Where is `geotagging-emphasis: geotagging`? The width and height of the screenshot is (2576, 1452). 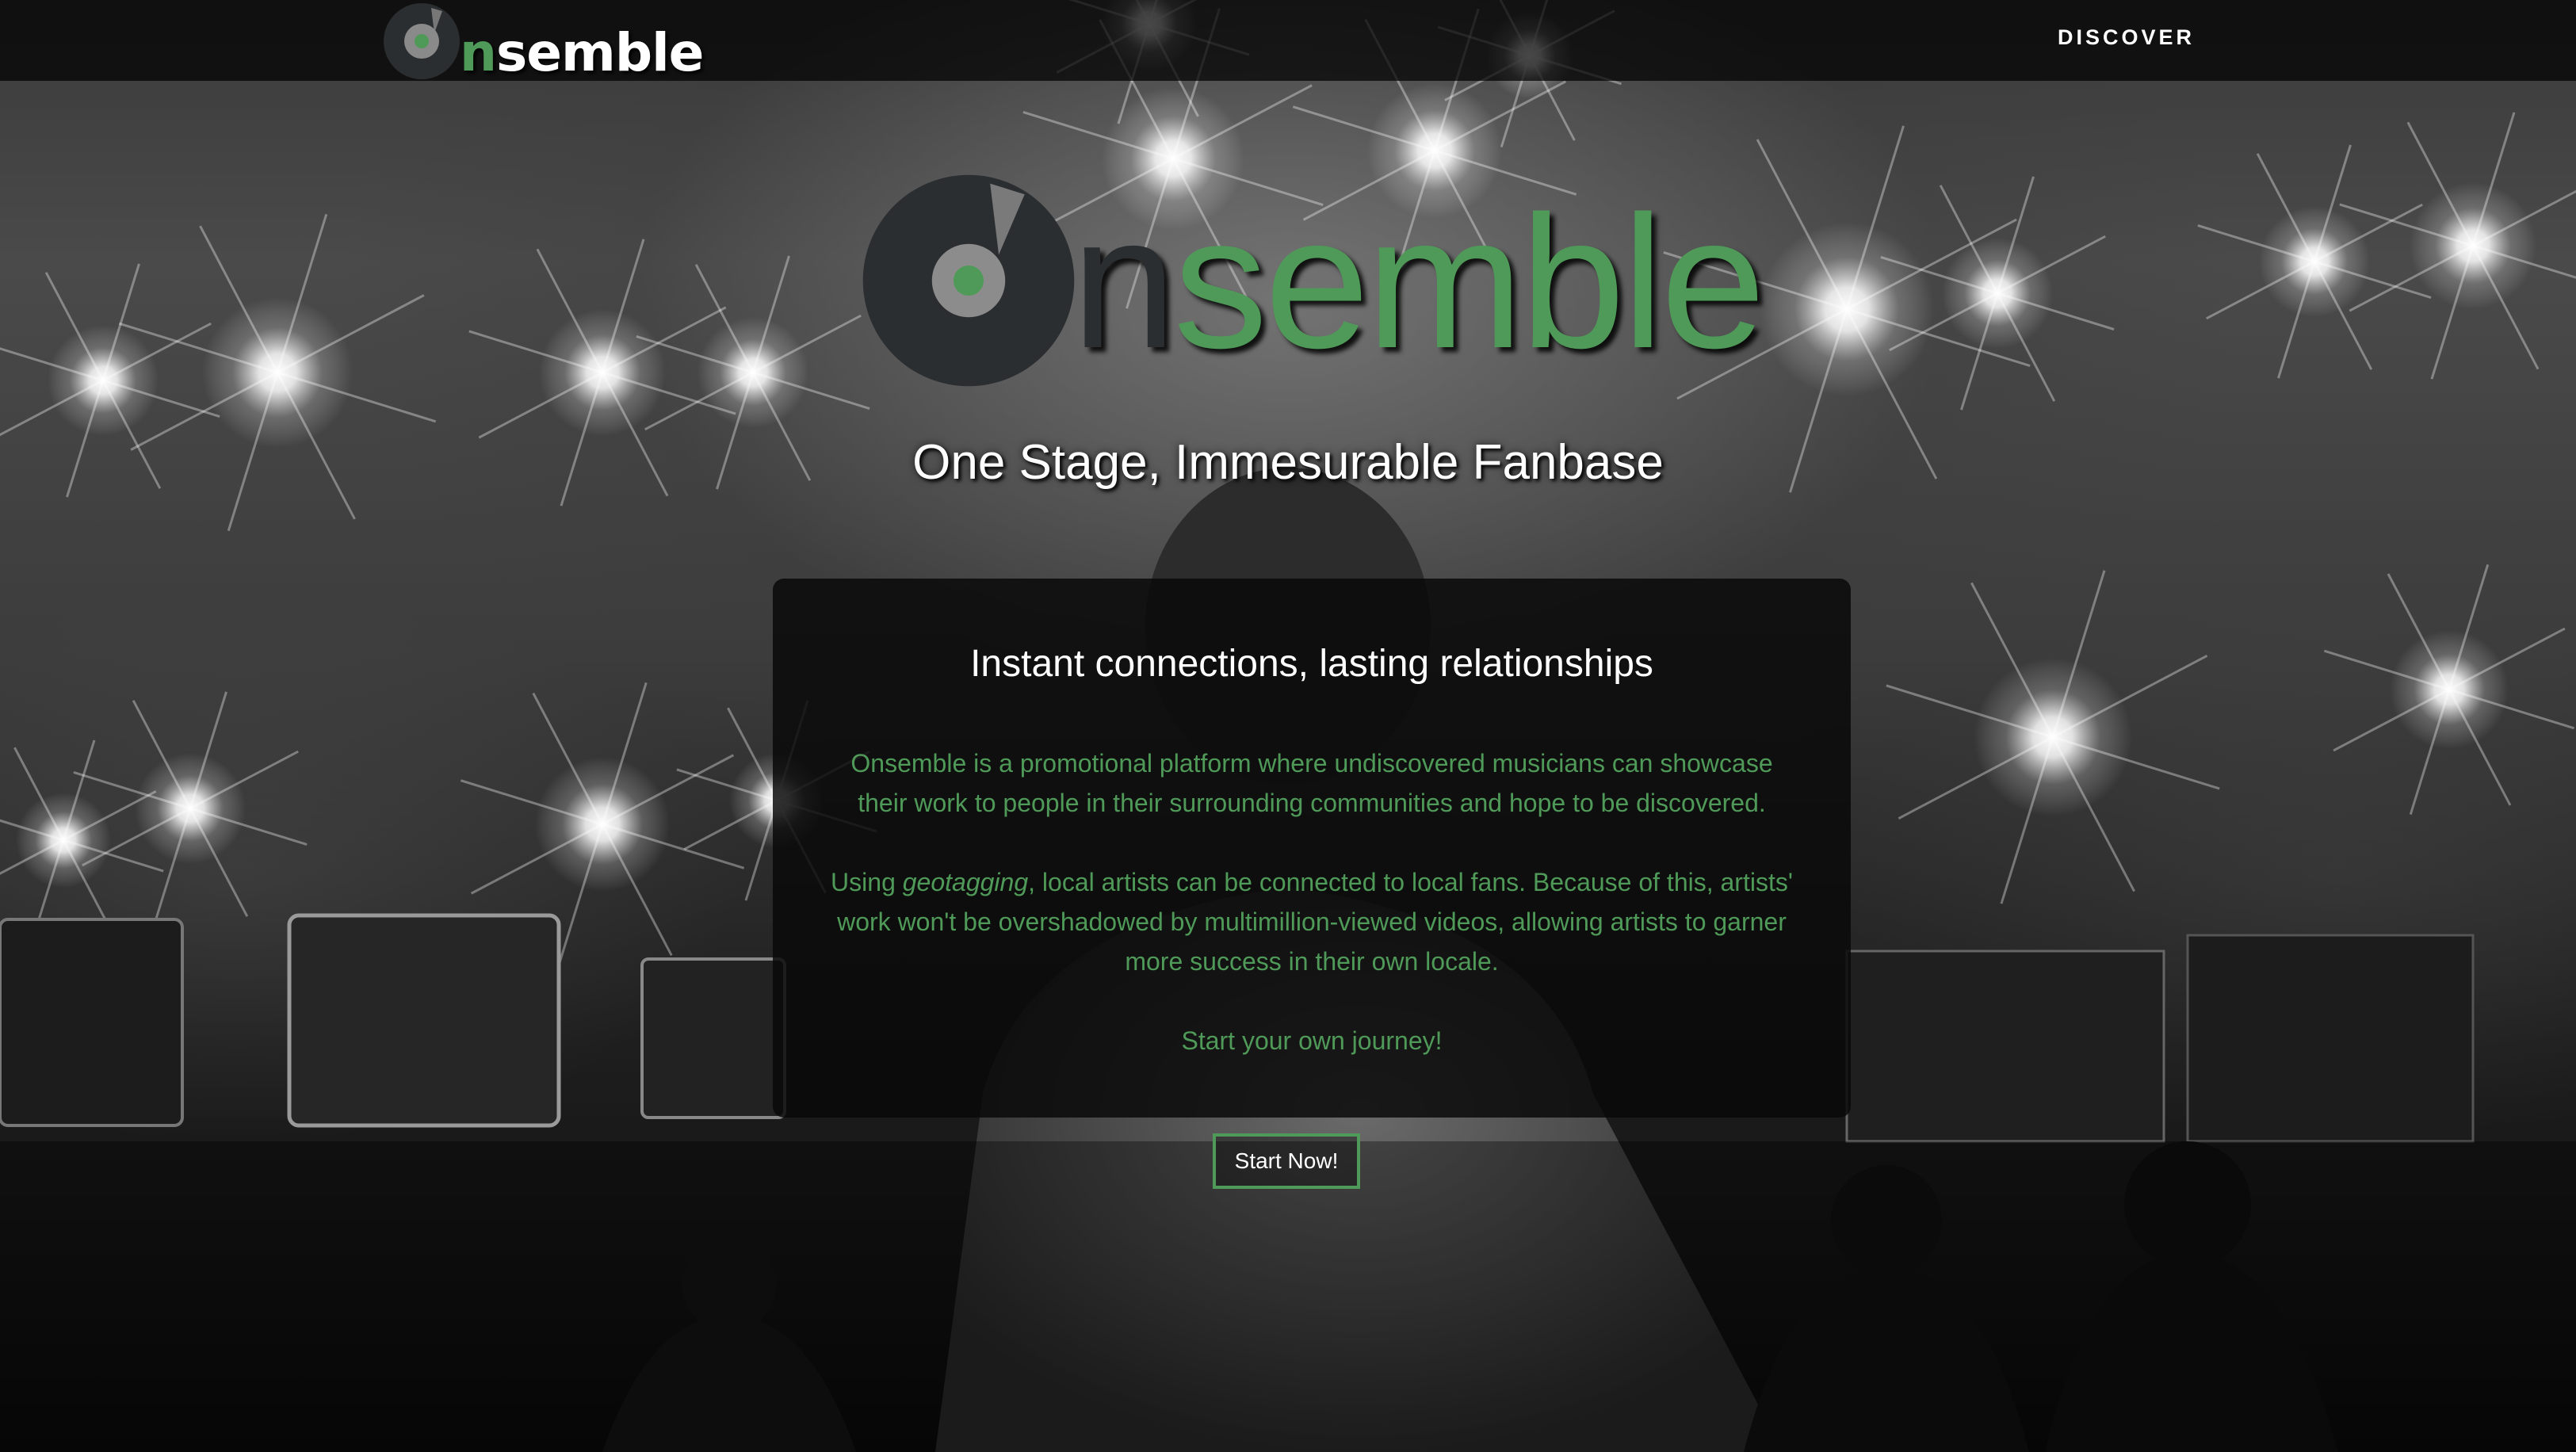 geotagging-emphasis: geotagging is located at coordinates (965, 882).